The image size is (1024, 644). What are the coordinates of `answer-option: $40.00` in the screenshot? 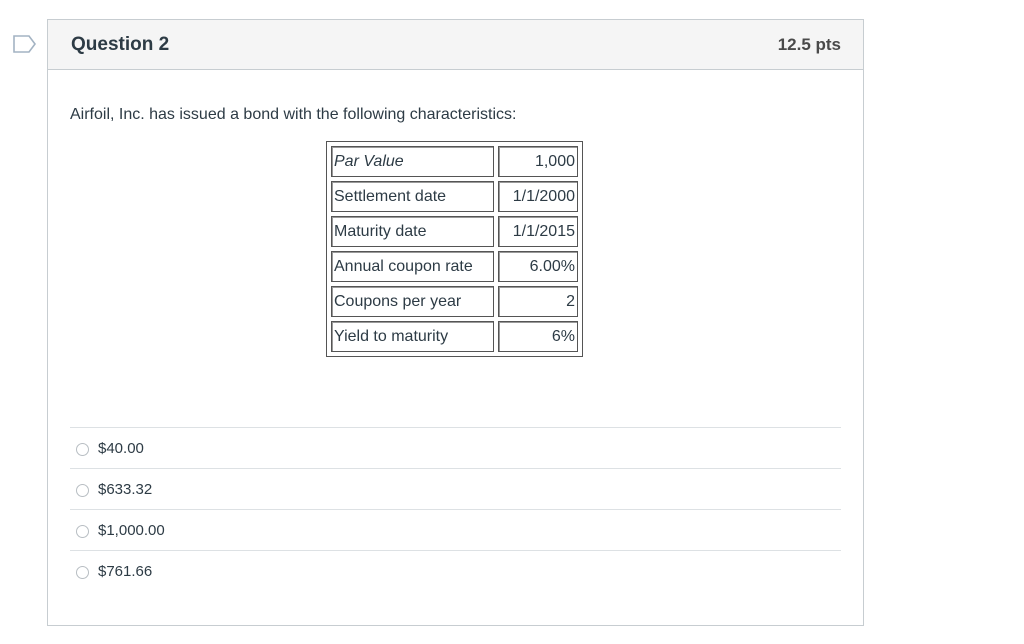 It's located at (455, 448).